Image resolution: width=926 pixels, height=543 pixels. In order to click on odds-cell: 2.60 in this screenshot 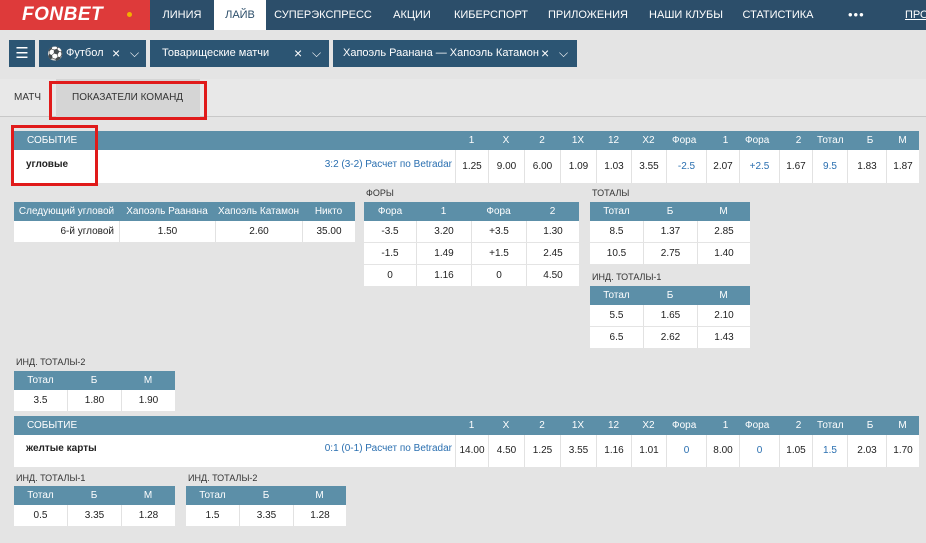, I will do `click(258, 231)`.